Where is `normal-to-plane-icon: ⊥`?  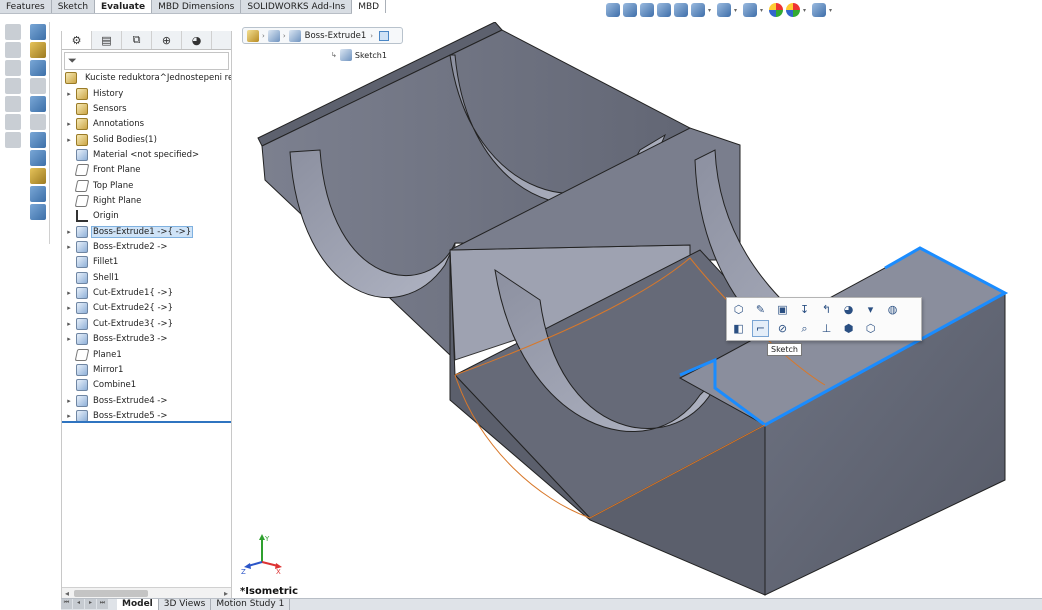
normal-to-plane-icon: ⊥ is located at coordinates (826, 328).